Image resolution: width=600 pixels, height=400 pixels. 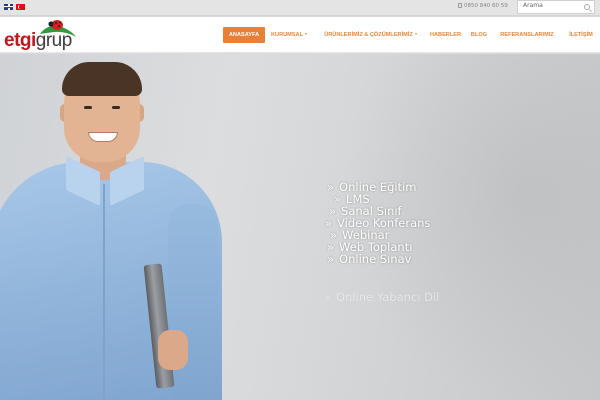 I want to click on nav-anasayfa-label: ANASAYFA, so click(x=244, y=35).